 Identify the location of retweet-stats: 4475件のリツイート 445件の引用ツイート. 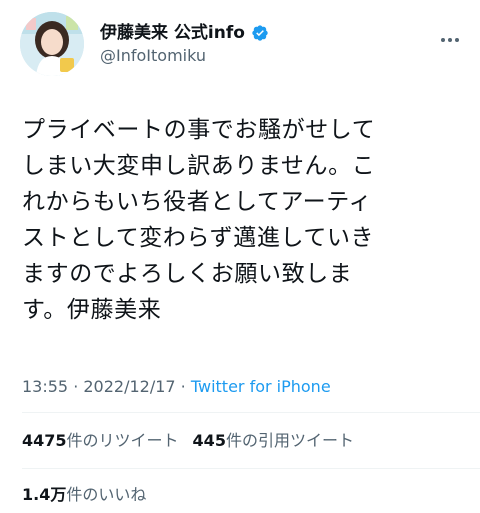
(188, 441).